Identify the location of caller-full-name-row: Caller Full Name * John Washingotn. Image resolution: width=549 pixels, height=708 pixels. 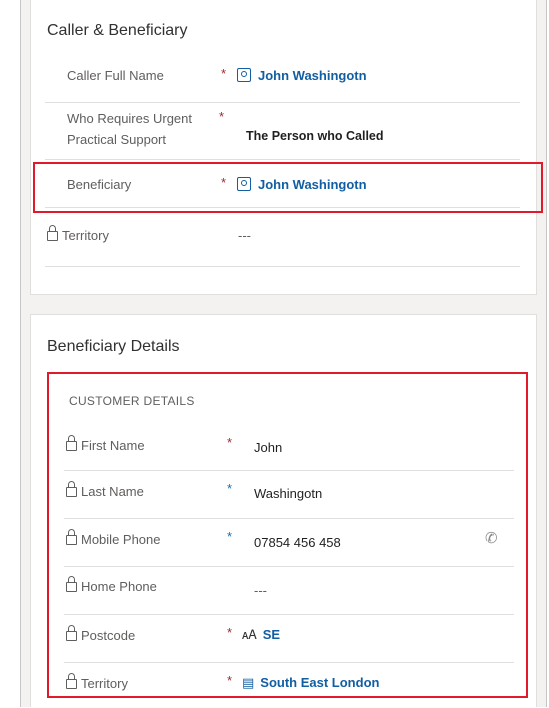
(282, 79).